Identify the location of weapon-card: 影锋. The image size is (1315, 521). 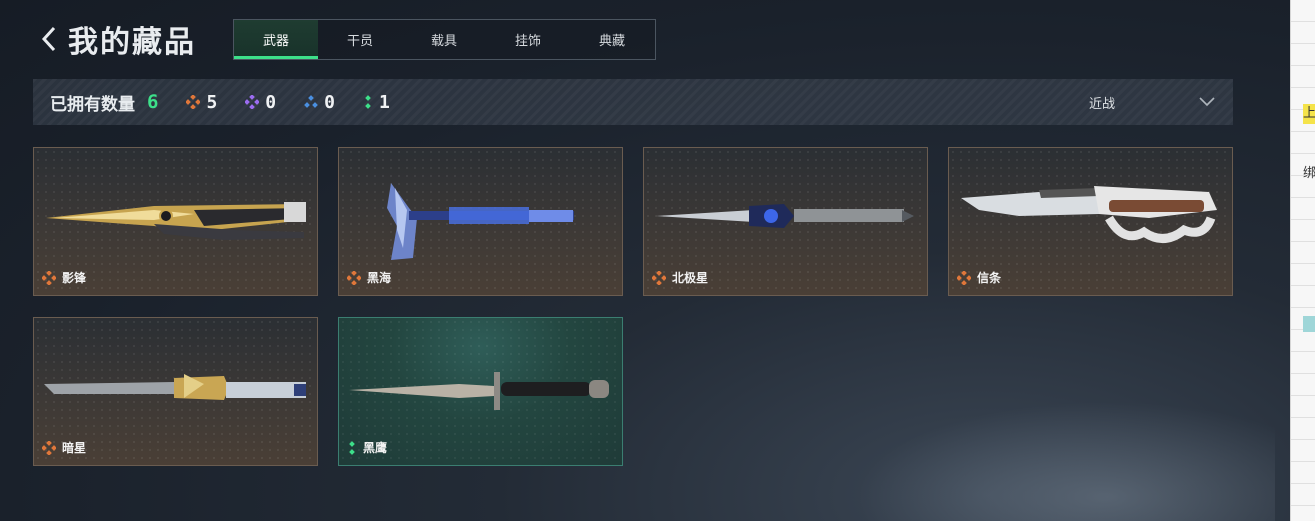
(175, 221).